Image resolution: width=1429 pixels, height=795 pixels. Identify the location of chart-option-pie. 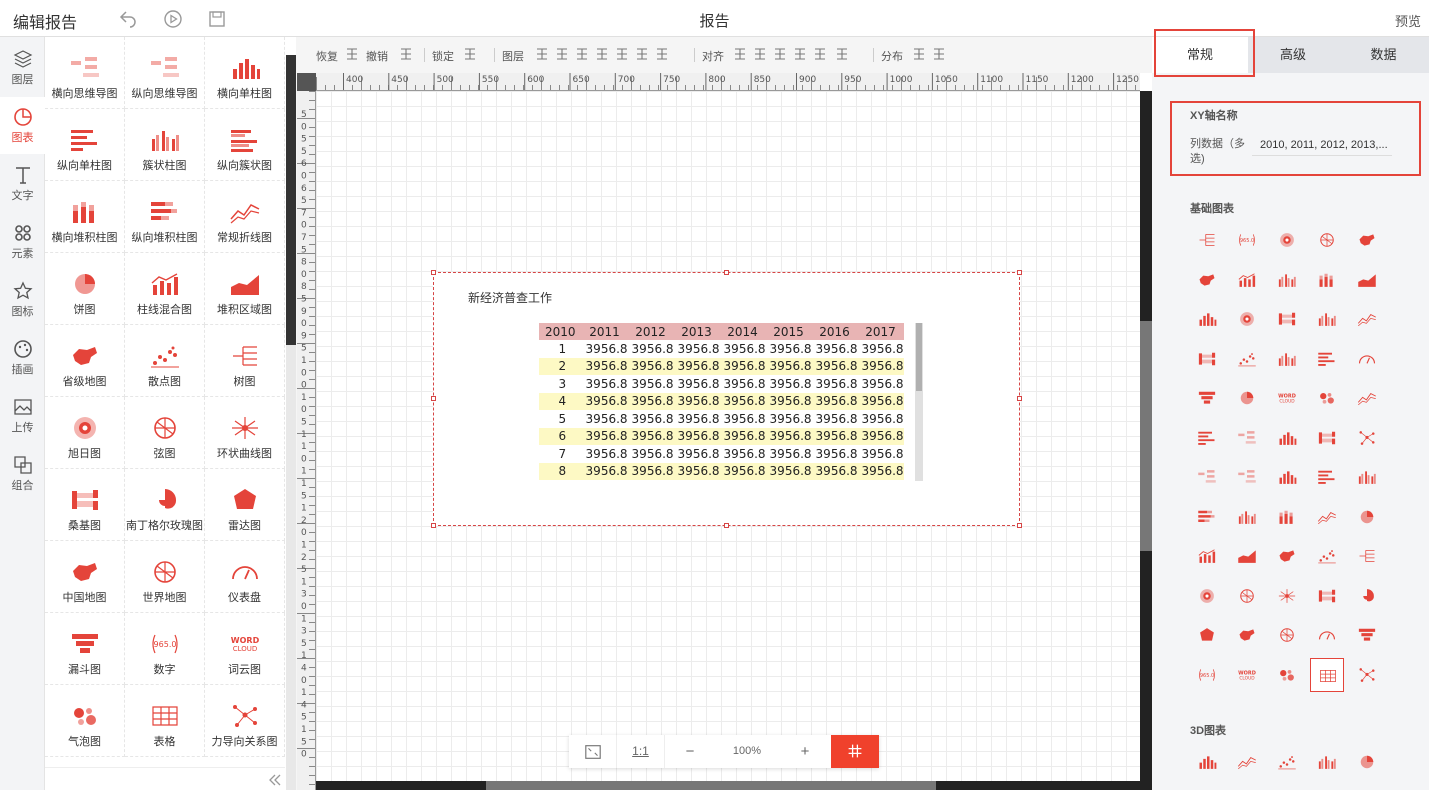
(1247, 398).